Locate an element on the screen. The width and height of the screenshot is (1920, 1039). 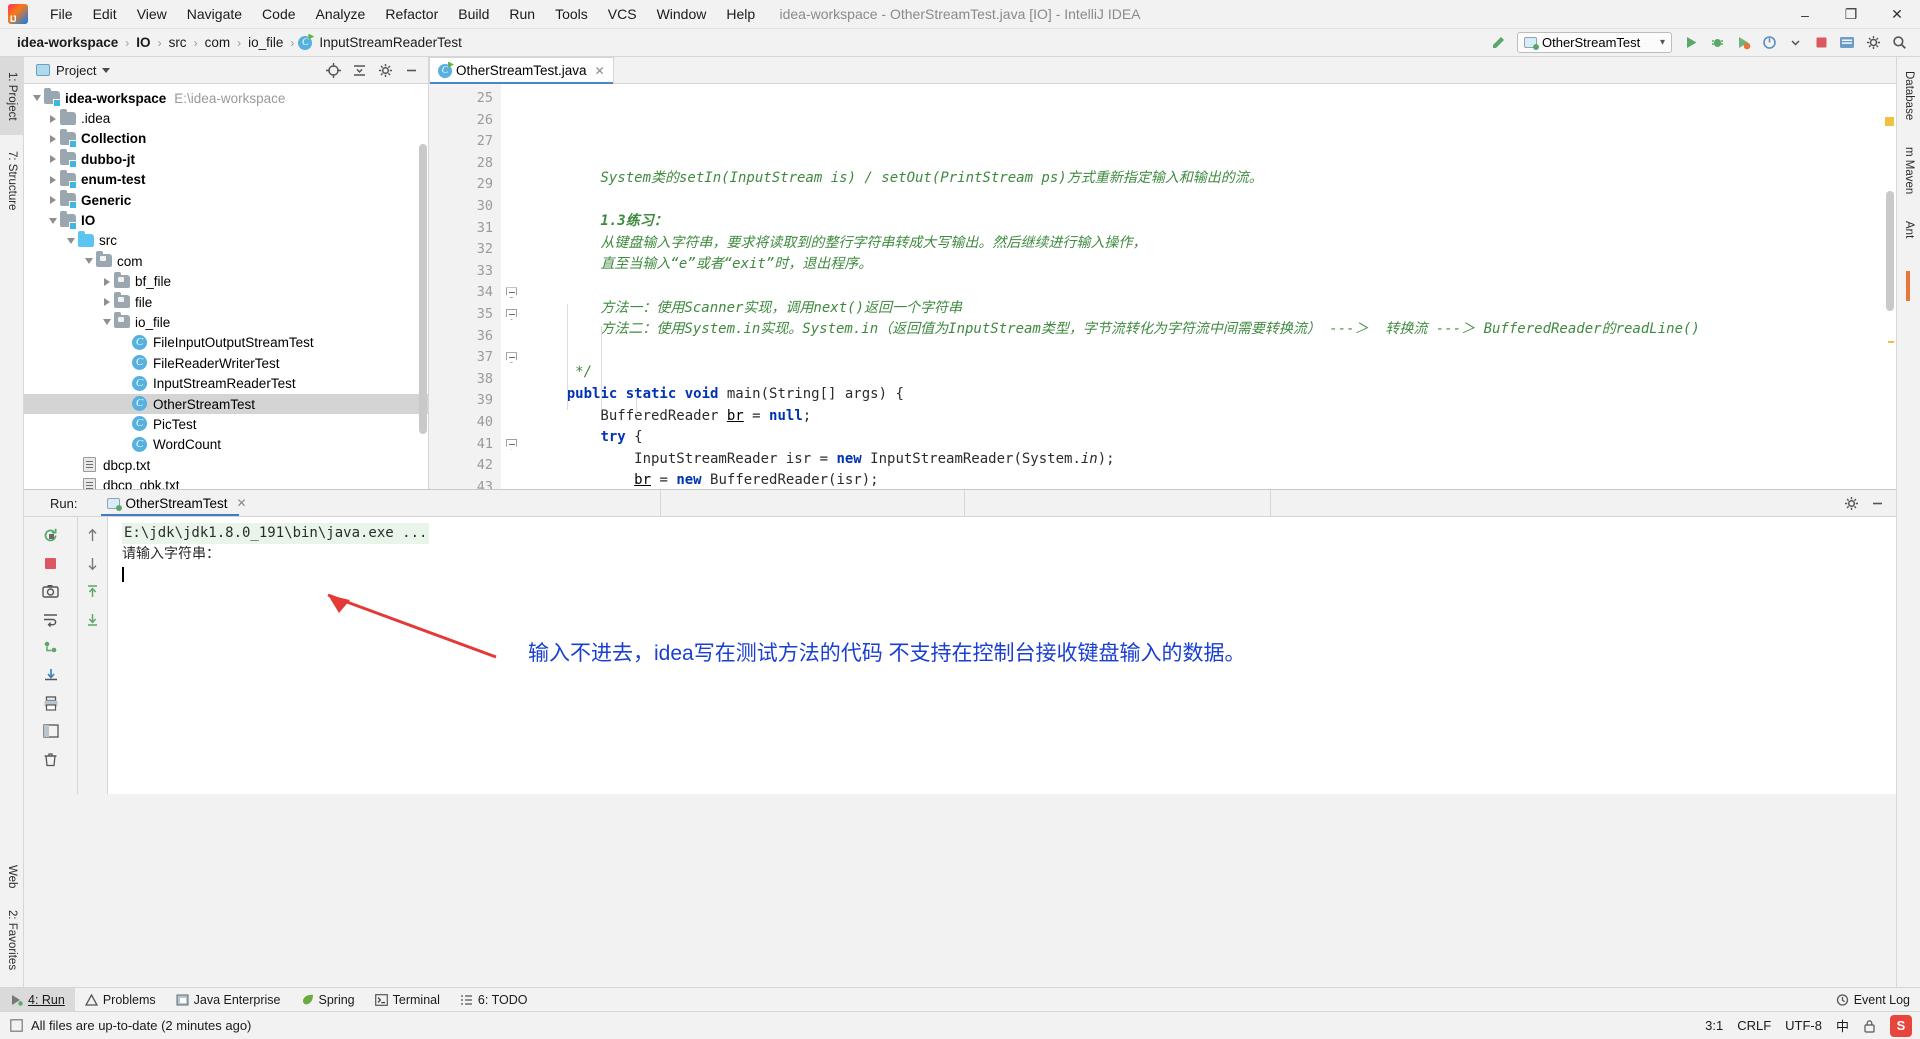
menu-tools: Tools is located at coordinates (571, 14).